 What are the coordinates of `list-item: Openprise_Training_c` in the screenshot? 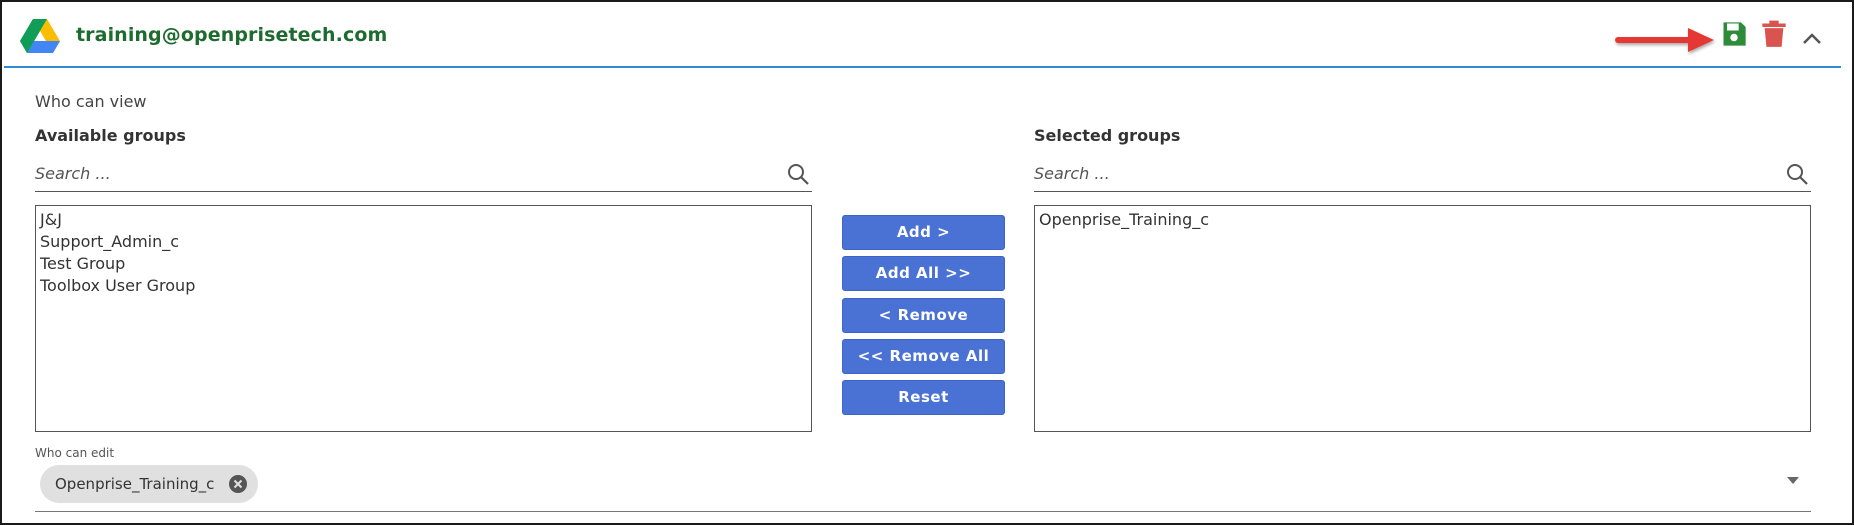 It's located at (1422, 220).